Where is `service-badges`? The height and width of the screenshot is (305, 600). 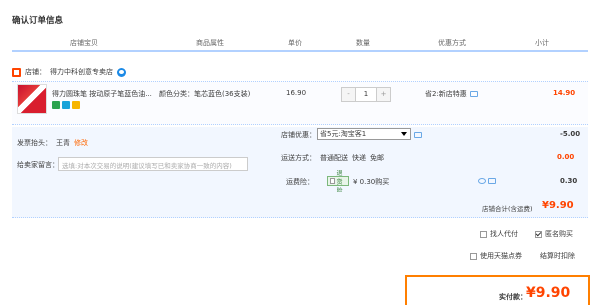
service-badges is located at coordinates (66, 105).